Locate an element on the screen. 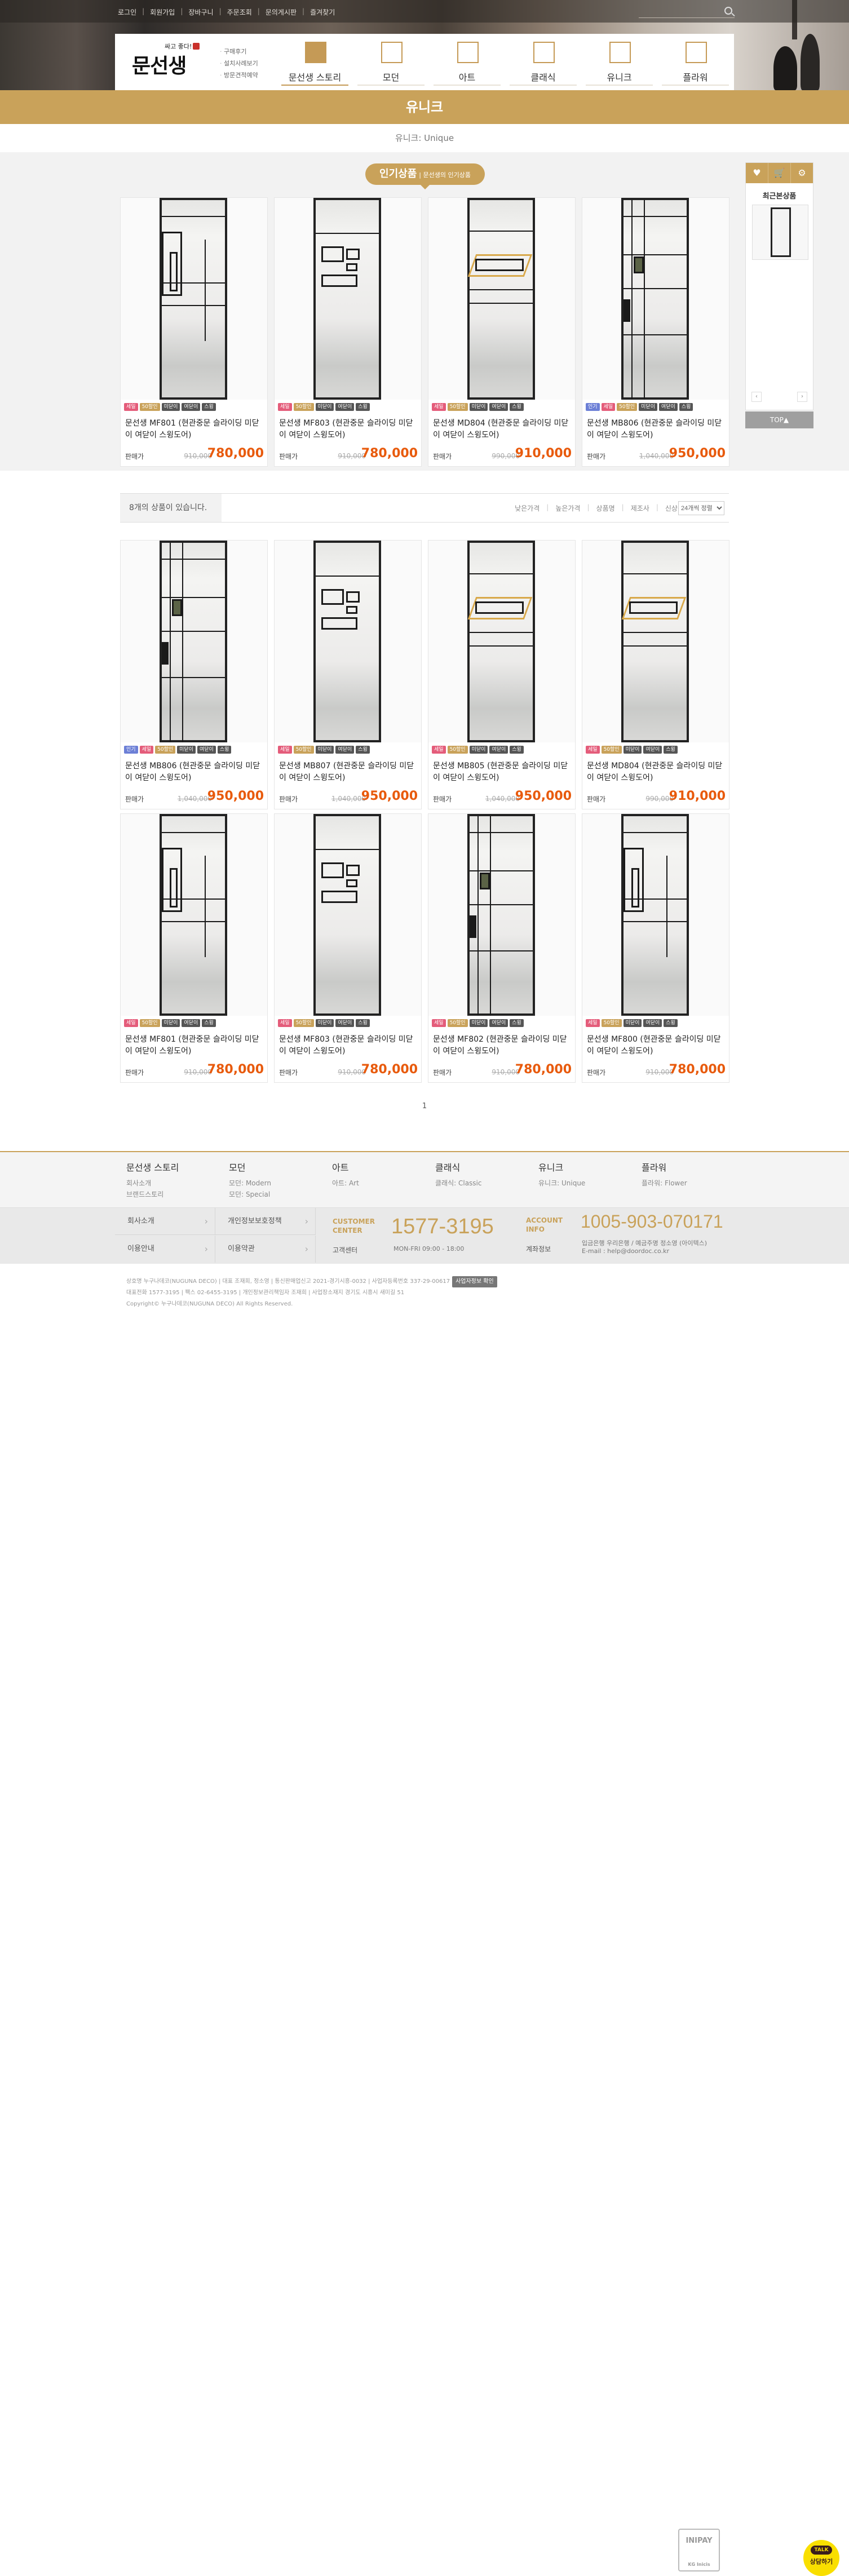 Image resolution: width=849 pixels, height=2576 pixels. customer-center-sub: 고객센터 is located at coordinates (346, 1250).